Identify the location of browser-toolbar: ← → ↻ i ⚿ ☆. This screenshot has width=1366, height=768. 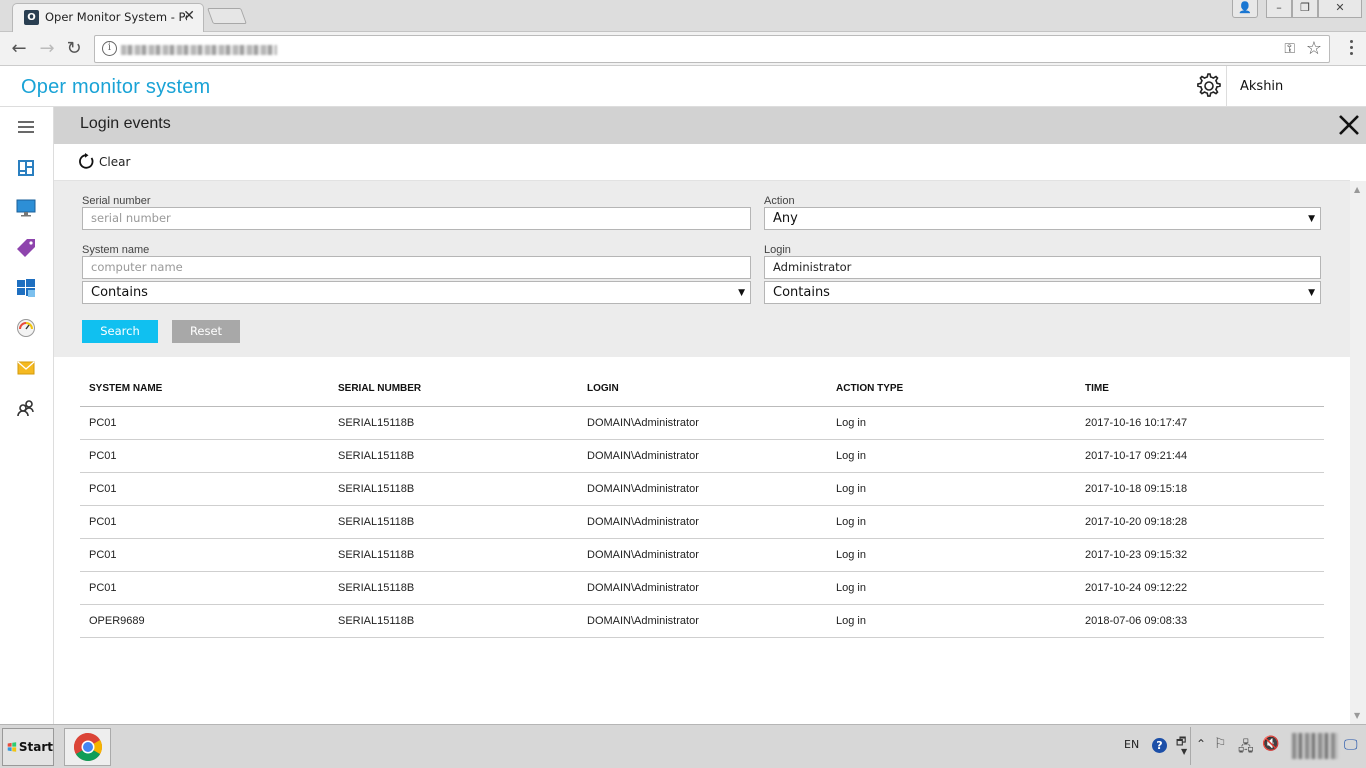
(683, 49).